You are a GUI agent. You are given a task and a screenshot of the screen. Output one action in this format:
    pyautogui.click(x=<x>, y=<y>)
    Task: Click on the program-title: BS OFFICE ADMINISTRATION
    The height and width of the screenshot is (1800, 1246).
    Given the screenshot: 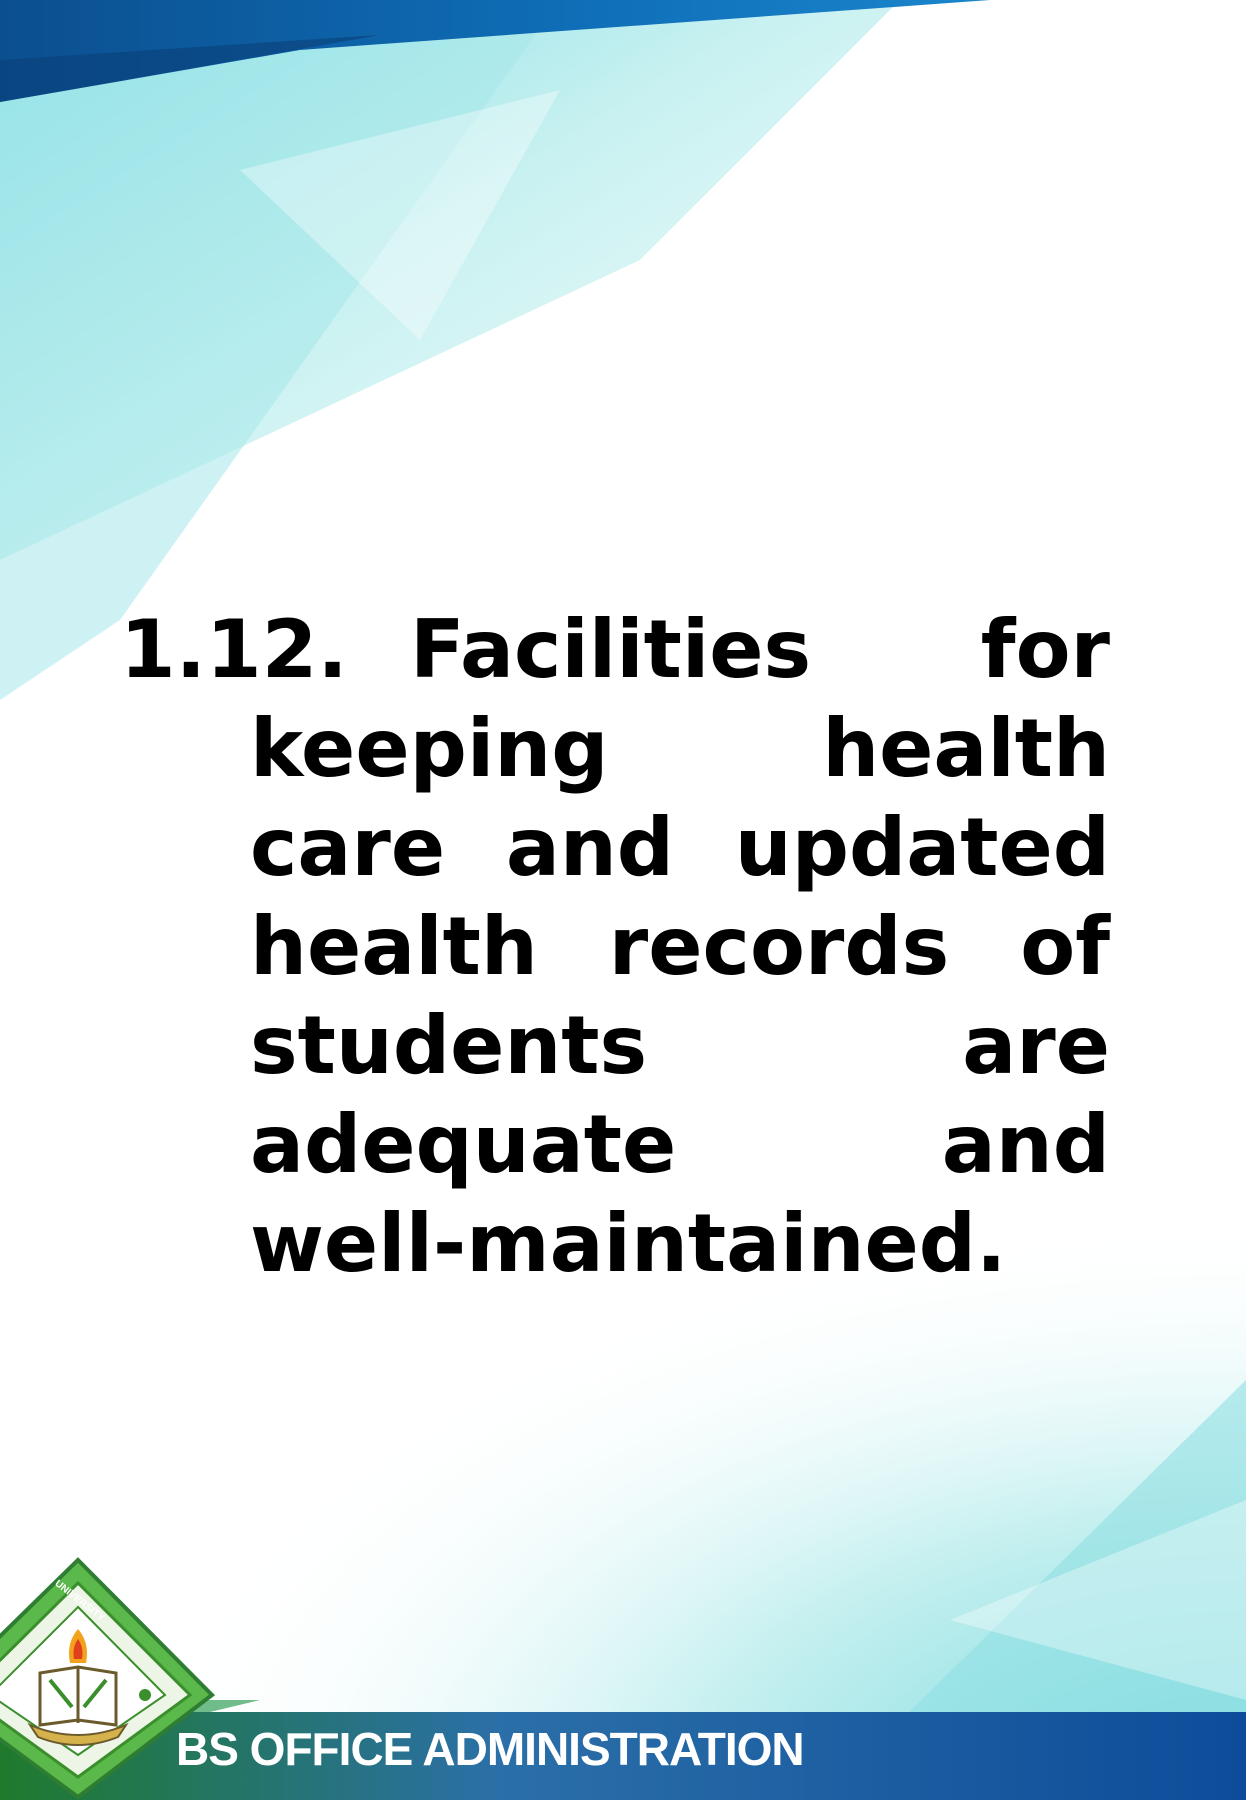 What is the action you would take?
    pyautogui.click(x=490, y=1749)
    